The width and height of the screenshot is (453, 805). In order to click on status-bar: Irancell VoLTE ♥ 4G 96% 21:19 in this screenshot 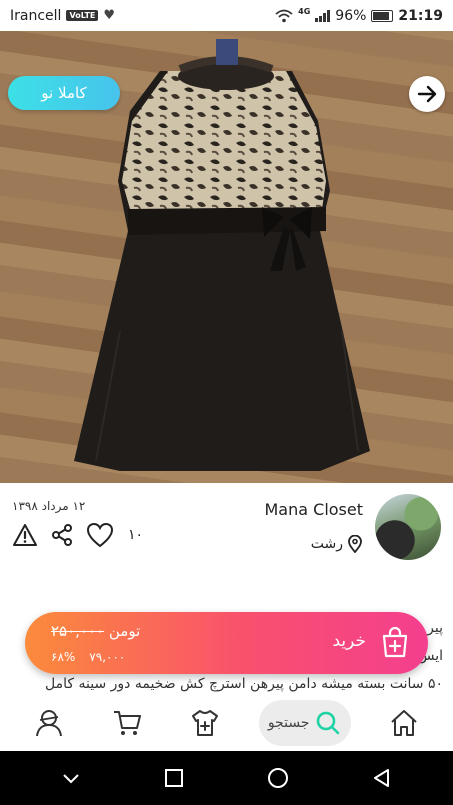, I will do `click(226, 15)`.